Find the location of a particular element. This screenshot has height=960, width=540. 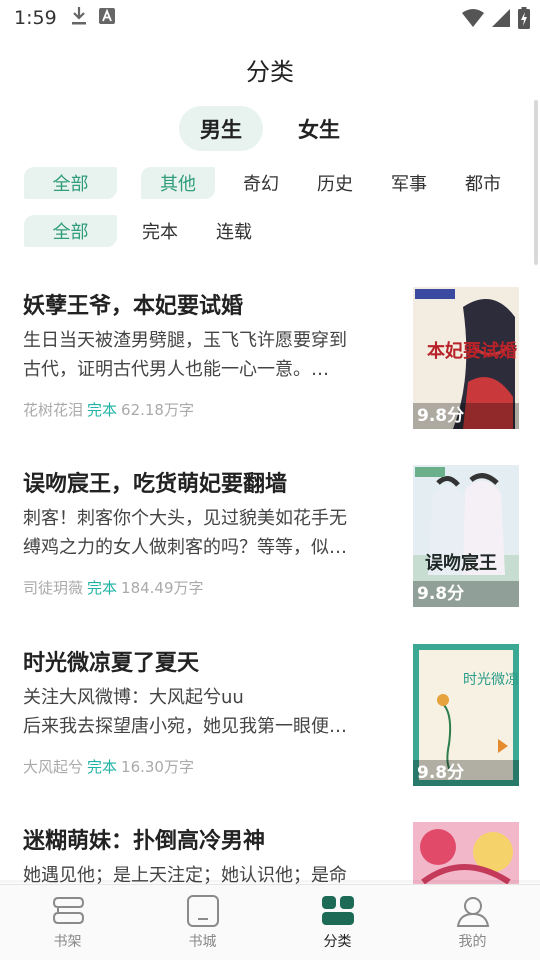

nav-bookstore: 书城 is located at coordinates (202, 922).